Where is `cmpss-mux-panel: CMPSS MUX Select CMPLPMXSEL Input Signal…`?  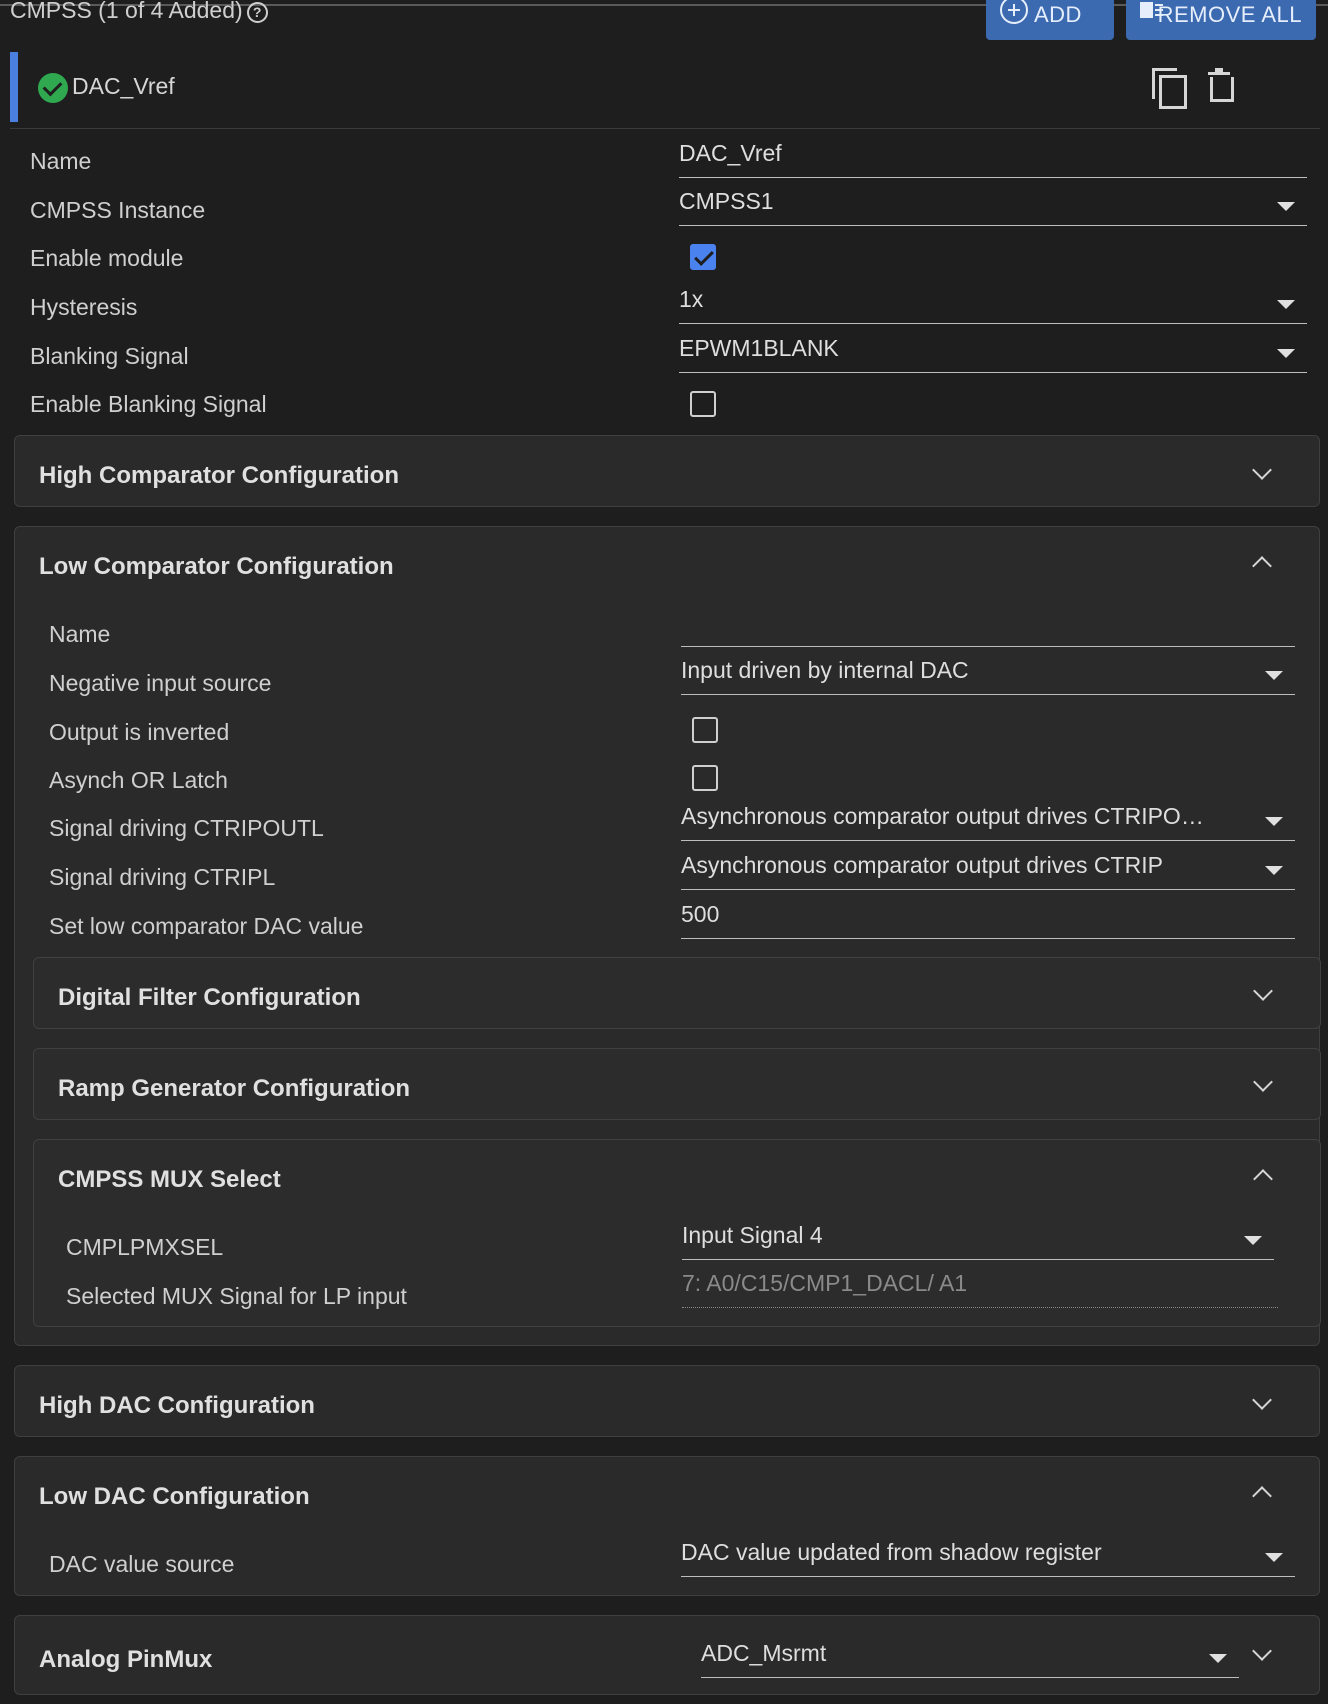
cmpss-mux-panel: CMPSS MUX Select CMPLPMXSEL Input Signal… is located at coordinates (677, 1233).